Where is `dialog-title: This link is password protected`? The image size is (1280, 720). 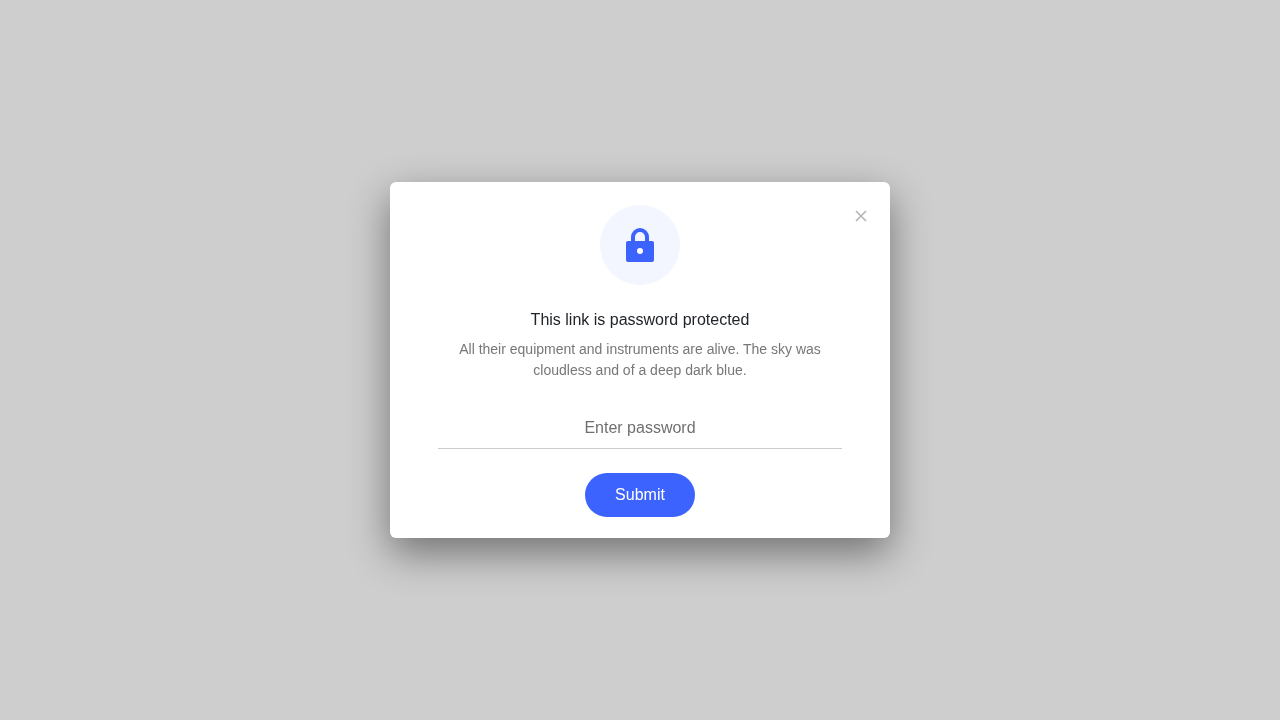 dialog-title: This link is password protected is located at coordinates (640, 320).